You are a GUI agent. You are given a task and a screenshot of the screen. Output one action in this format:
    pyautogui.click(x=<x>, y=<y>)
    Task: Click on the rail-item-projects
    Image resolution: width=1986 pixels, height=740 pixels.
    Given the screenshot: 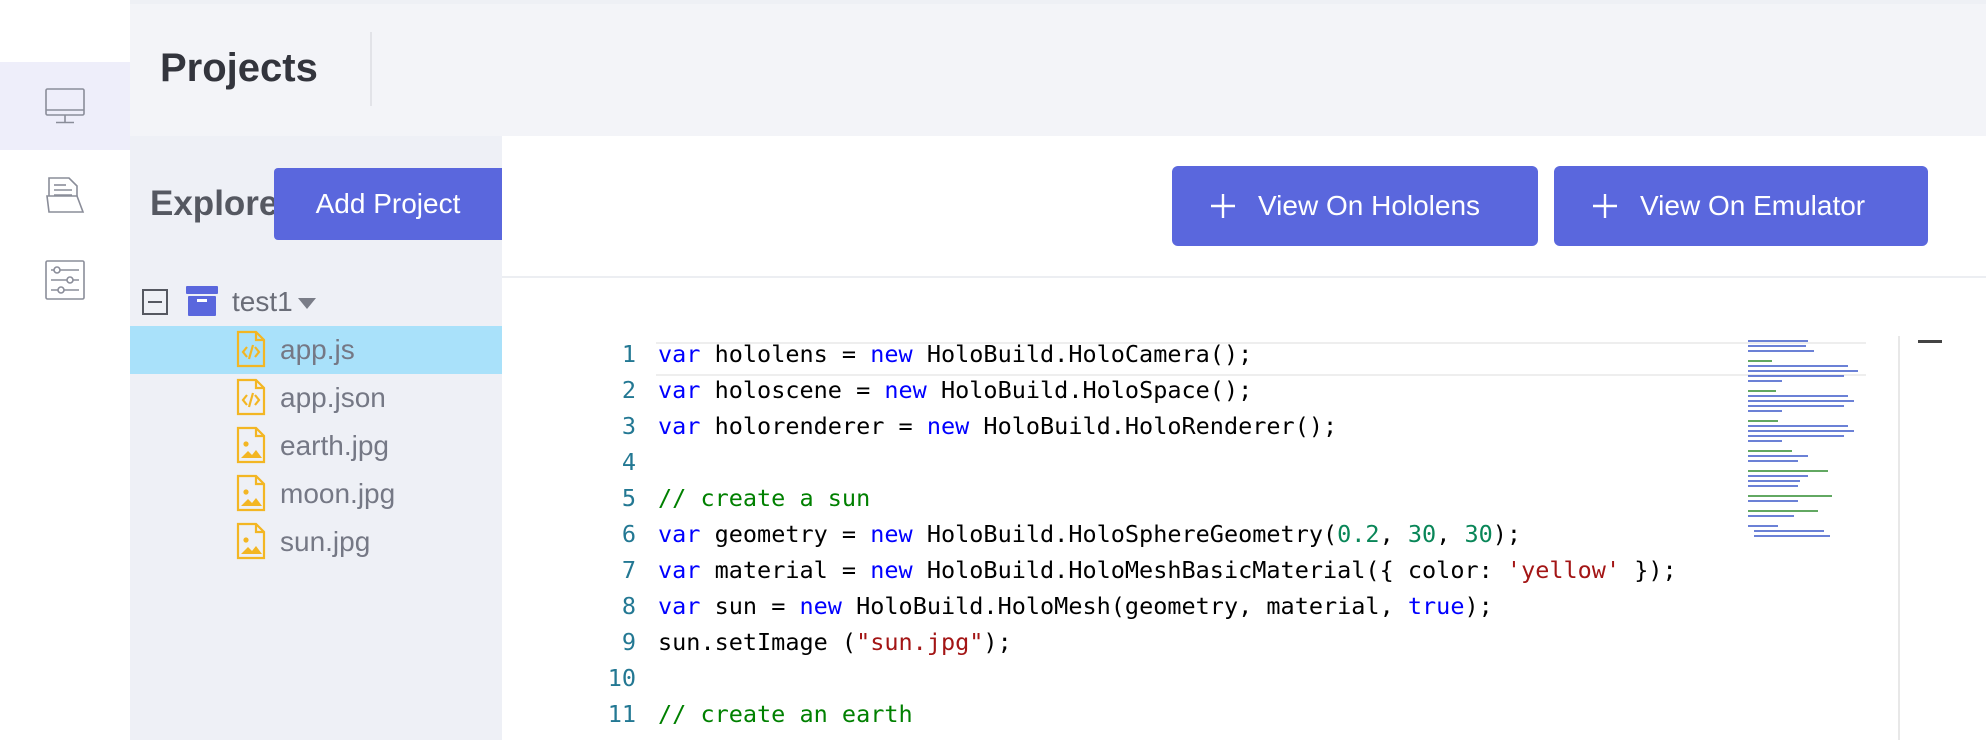 What is the action you would take?
    pyautogui.click(x=65, y=106)
    